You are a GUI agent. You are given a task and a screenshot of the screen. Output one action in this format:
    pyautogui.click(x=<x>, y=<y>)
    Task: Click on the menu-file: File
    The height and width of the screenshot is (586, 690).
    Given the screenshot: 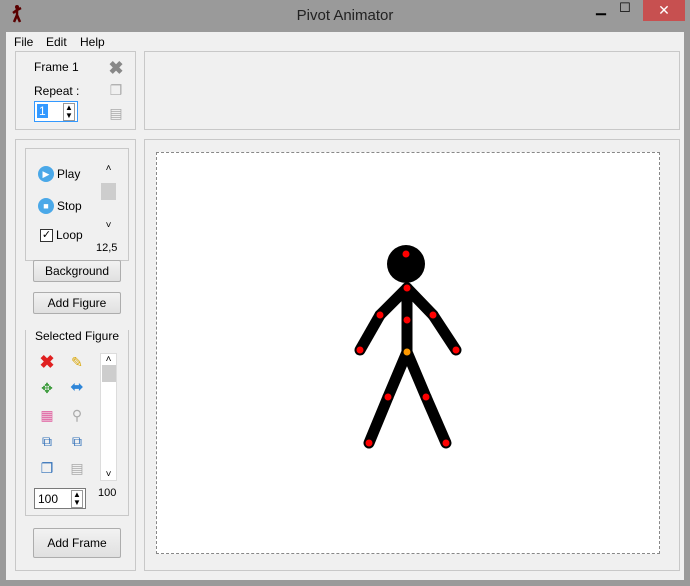 What is the action you would take?
    pyautogui.click(x=23, y=42)
    